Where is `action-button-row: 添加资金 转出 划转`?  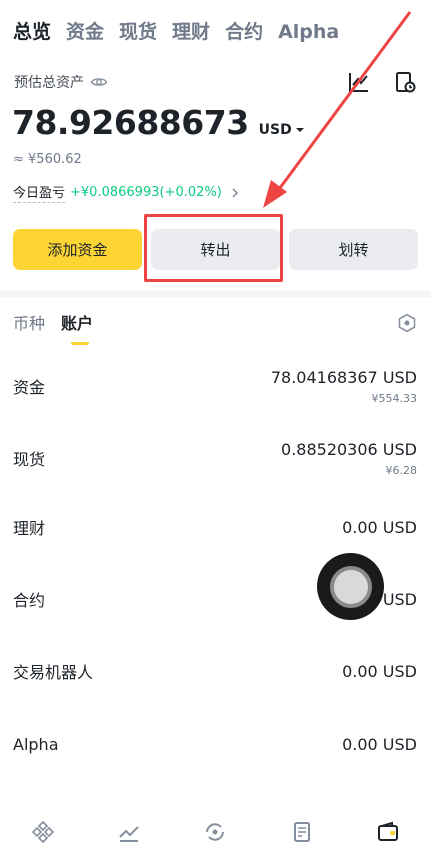 action-button-row: 添加资金 转出 划转 is located at coordinates (215, 249).